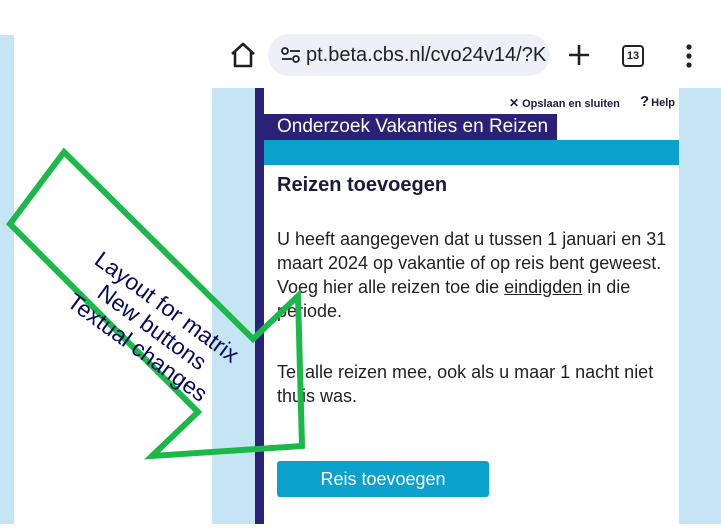 The width and height of the screenshot is (721, 529). What do you see at coordinates (383, 479) in the screenshot?
I see `add-trip-button: Reis toevoegen` at bounding box center [383, 479].